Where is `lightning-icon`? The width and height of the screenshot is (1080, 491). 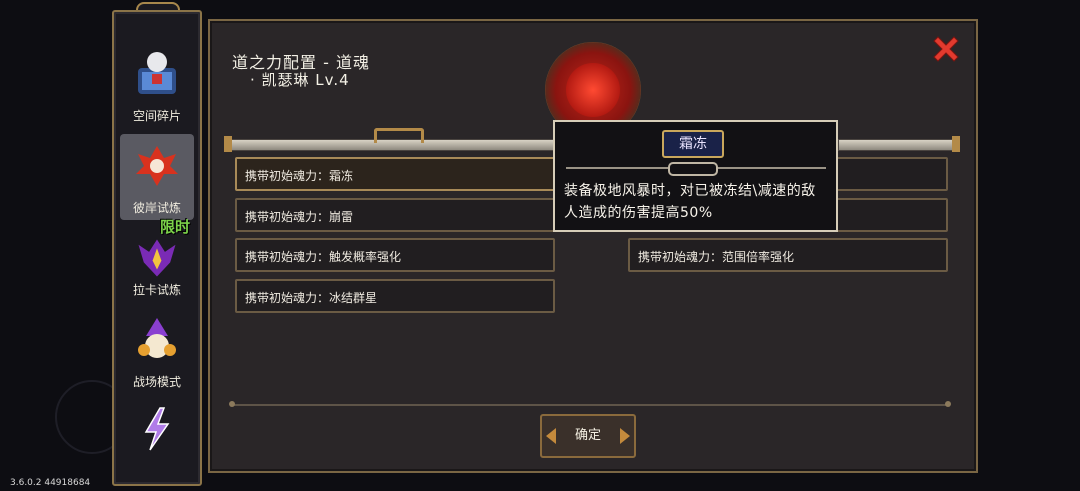
lightning-icon is located at coordinates (157, 429).